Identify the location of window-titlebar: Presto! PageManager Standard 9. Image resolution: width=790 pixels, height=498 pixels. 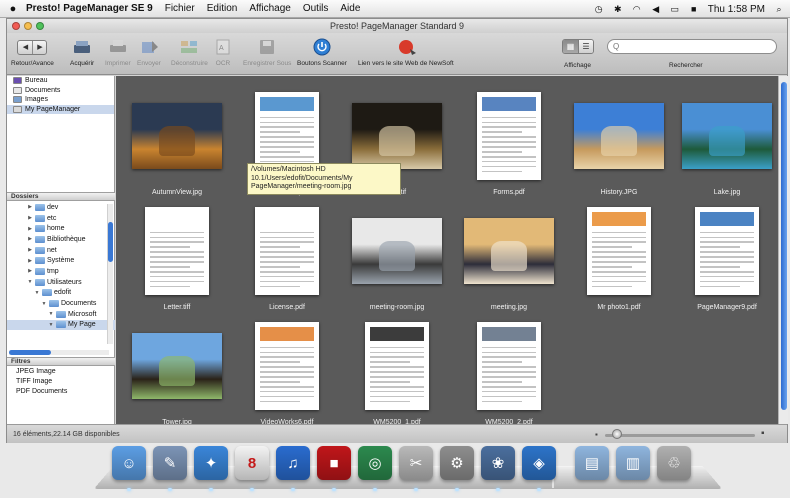
(397, 26).